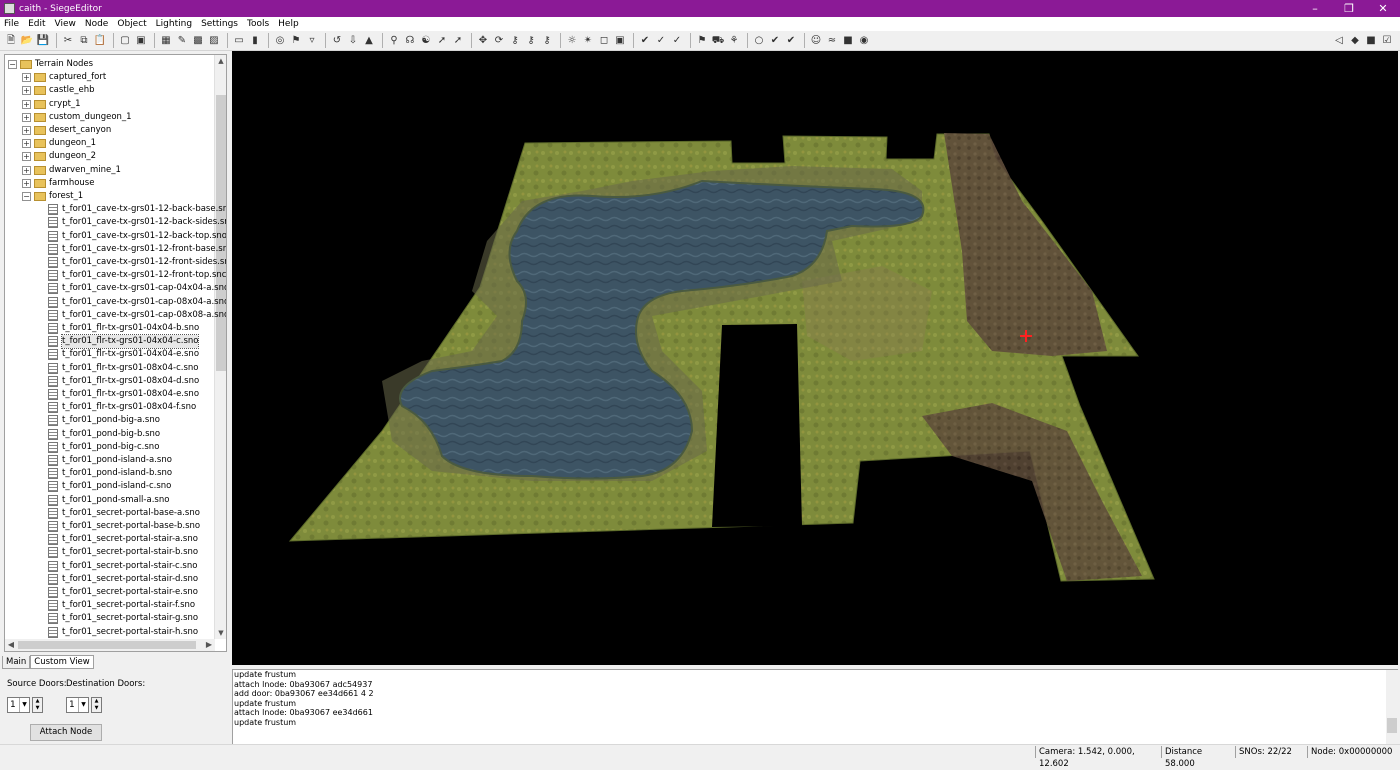 The width and height of the screenshot is (1400, 770). What do you see at coordinates (66, 130) in the screenshot?
I see `tree-folder: + desert_canyon` at bounding box center [66, 130].